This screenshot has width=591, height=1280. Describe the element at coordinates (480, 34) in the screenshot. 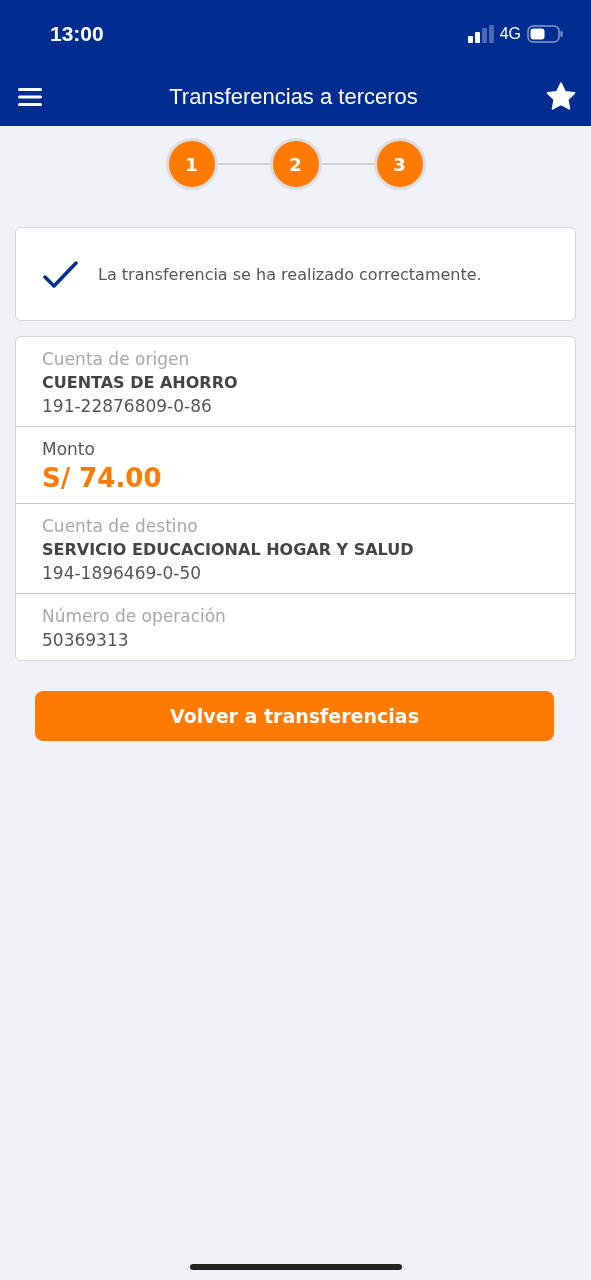

I see `signal-icon` at that location.